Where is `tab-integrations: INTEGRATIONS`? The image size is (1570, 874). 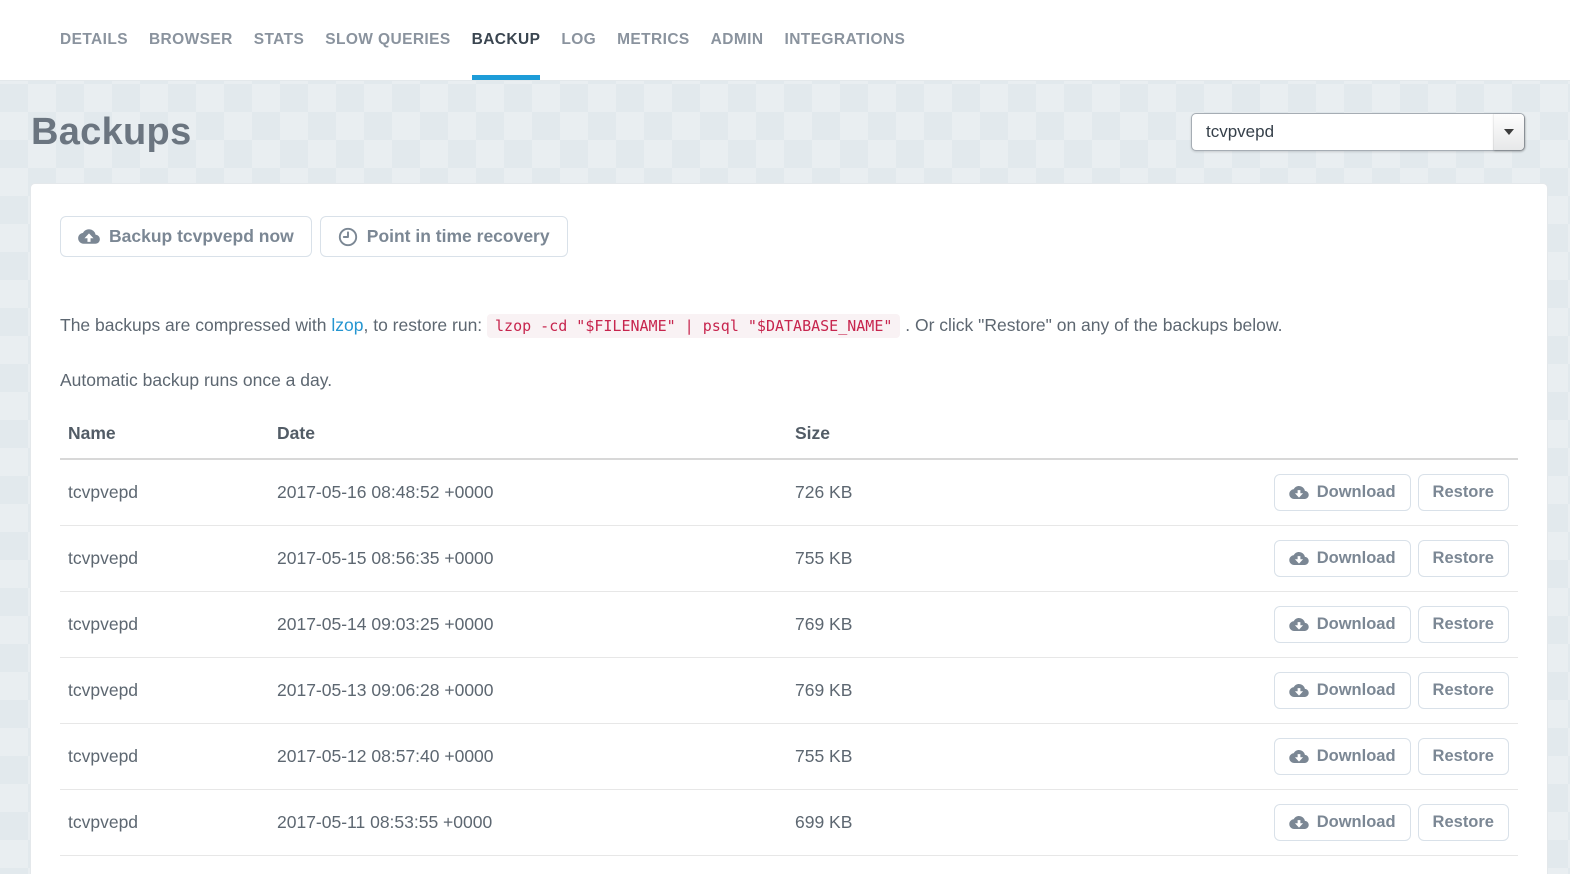
tab-integrations: INTEGRATIONS is located at coordinates (844, 40).